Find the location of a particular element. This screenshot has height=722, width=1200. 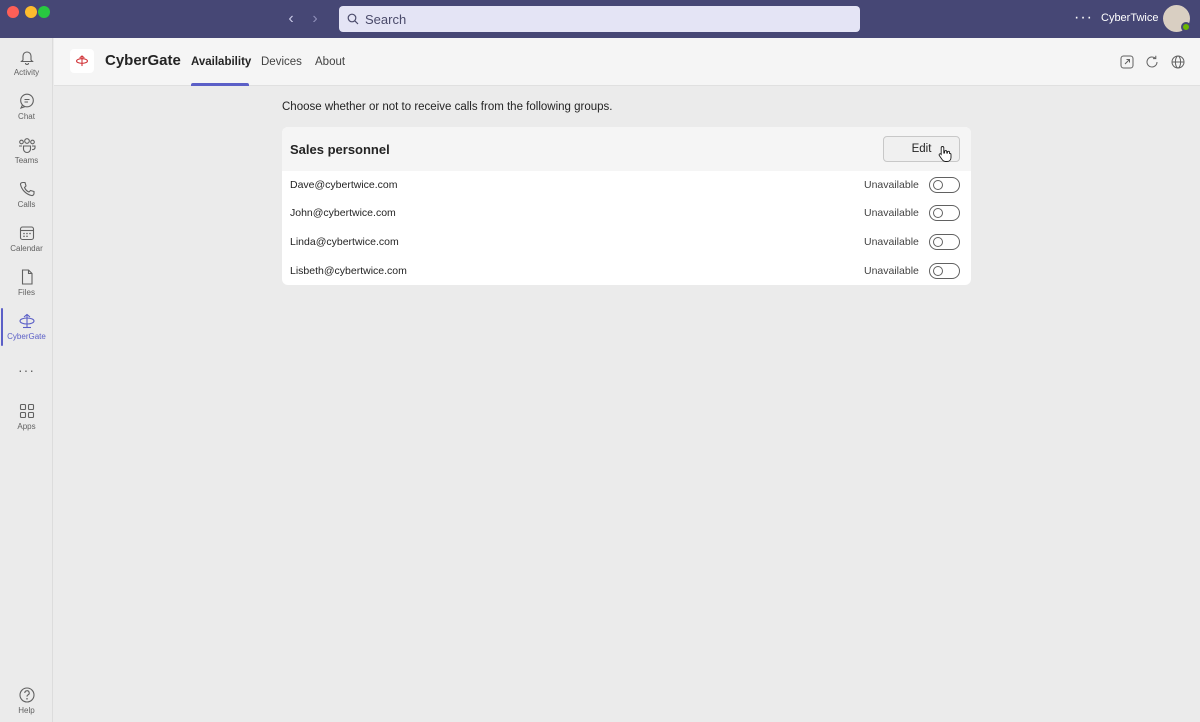

chat-icon is located at coordinates (26, 101).